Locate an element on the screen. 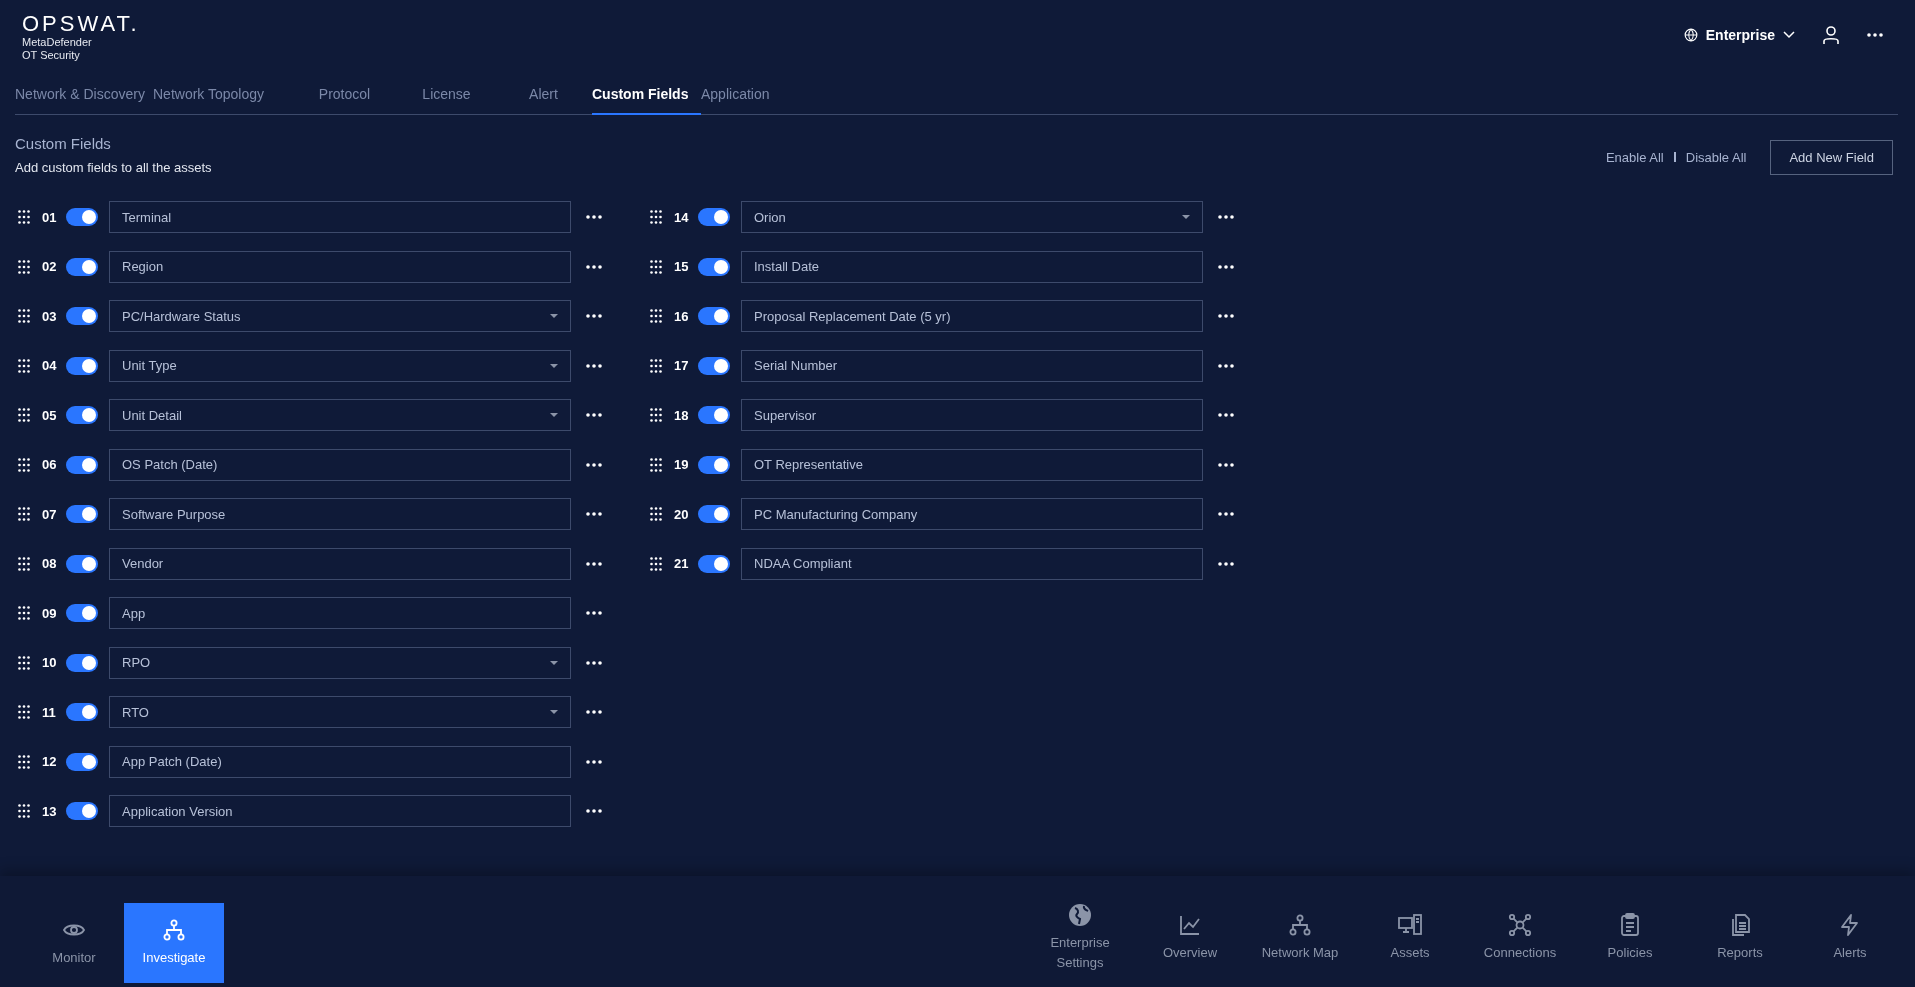 This screenshot has width=1915, height=987. more-menu-icon is located at coordinates (1875, 35).